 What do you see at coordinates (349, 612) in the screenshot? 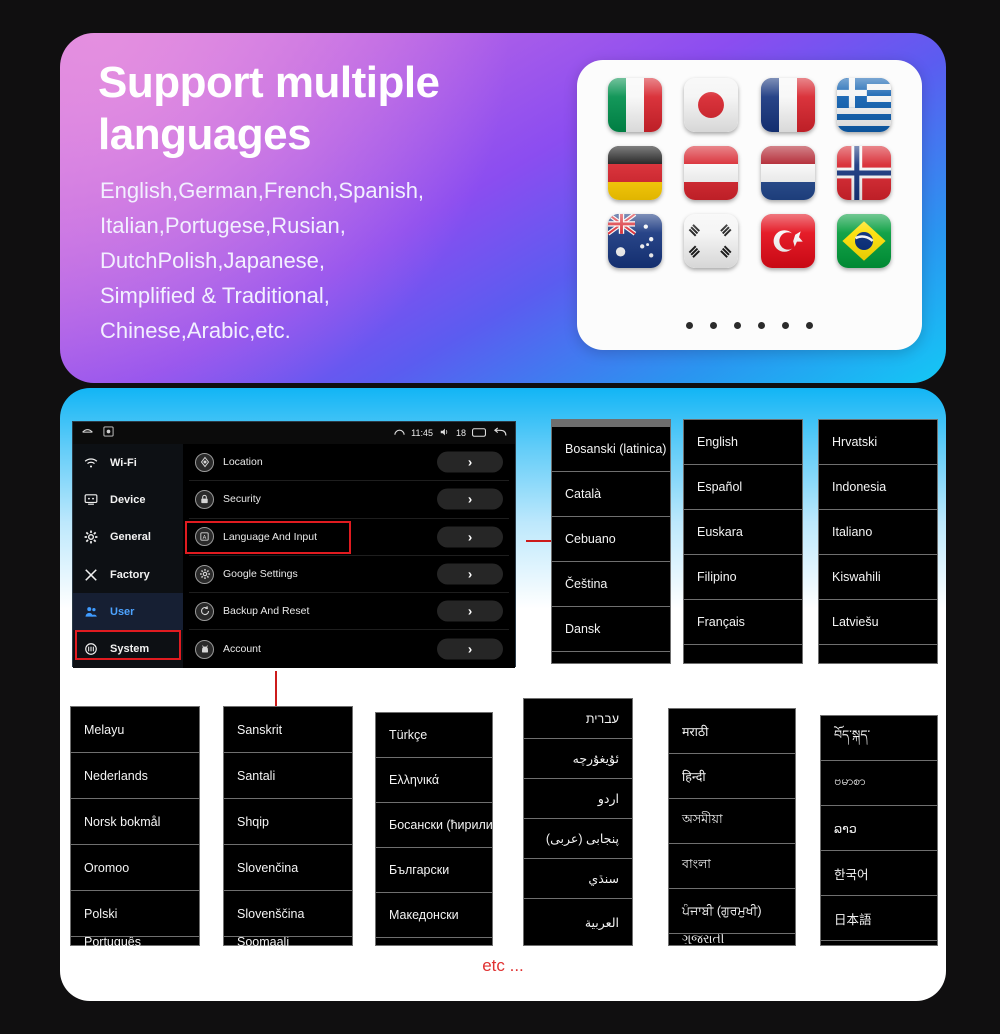
I see `settings-row-backup-and-reset: Backup And Reset ›` at bounding box center [349, 612].